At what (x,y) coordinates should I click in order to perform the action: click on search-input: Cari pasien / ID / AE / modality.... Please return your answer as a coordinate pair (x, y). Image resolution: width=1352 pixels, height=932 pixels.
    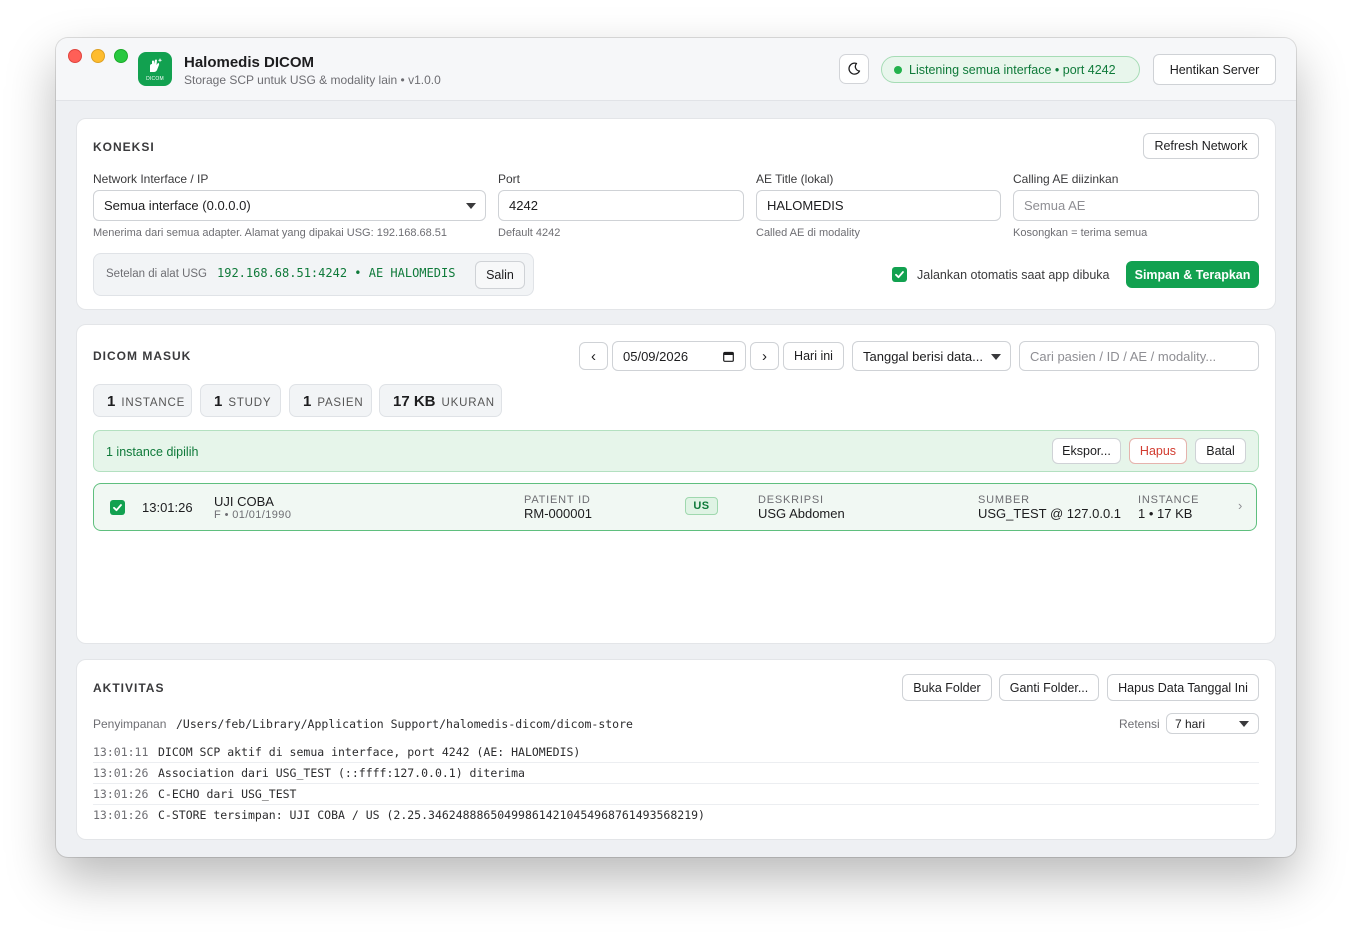
    Looking at the image, I should click on (1139, 356).